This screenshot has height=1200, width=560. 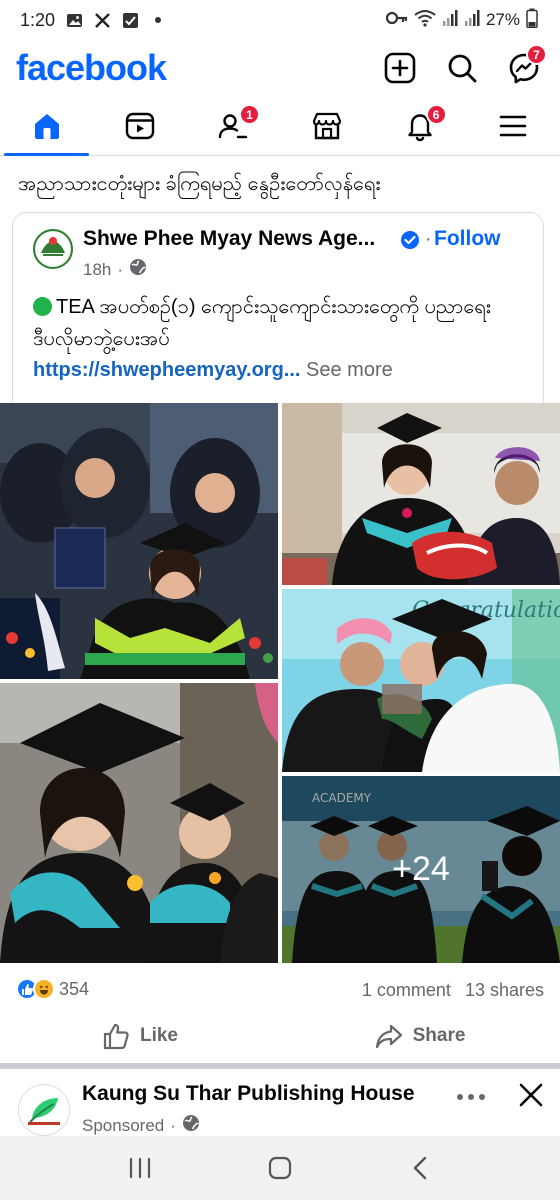 I want to click on battery-icon, so click(x=532, y=20).